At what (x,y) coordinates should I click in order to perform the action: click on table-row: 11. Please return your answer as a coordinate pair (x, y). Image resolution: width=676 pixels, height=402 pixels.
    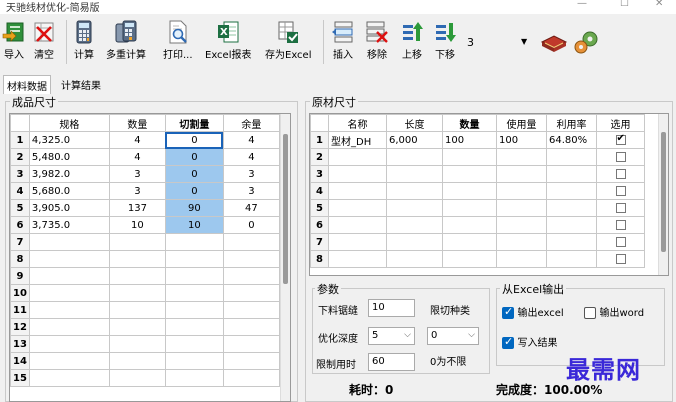
    Looking at the image, I should click on (145, 310).